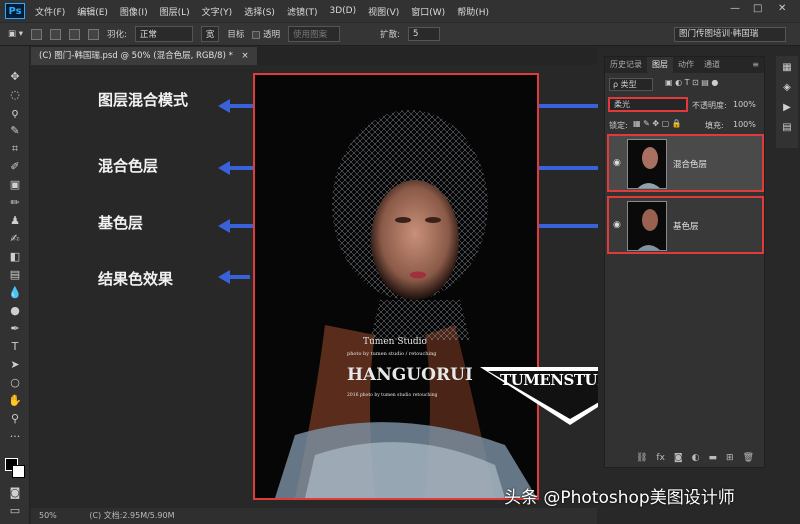 This screenshot has width=800, height=524. I want to click on options-bar: ▣ ▾ 羽化: 正常 宽 目标 透明 使用图案 扩散: 5 图门传图培训·韩国瑞, so click(400, 34).